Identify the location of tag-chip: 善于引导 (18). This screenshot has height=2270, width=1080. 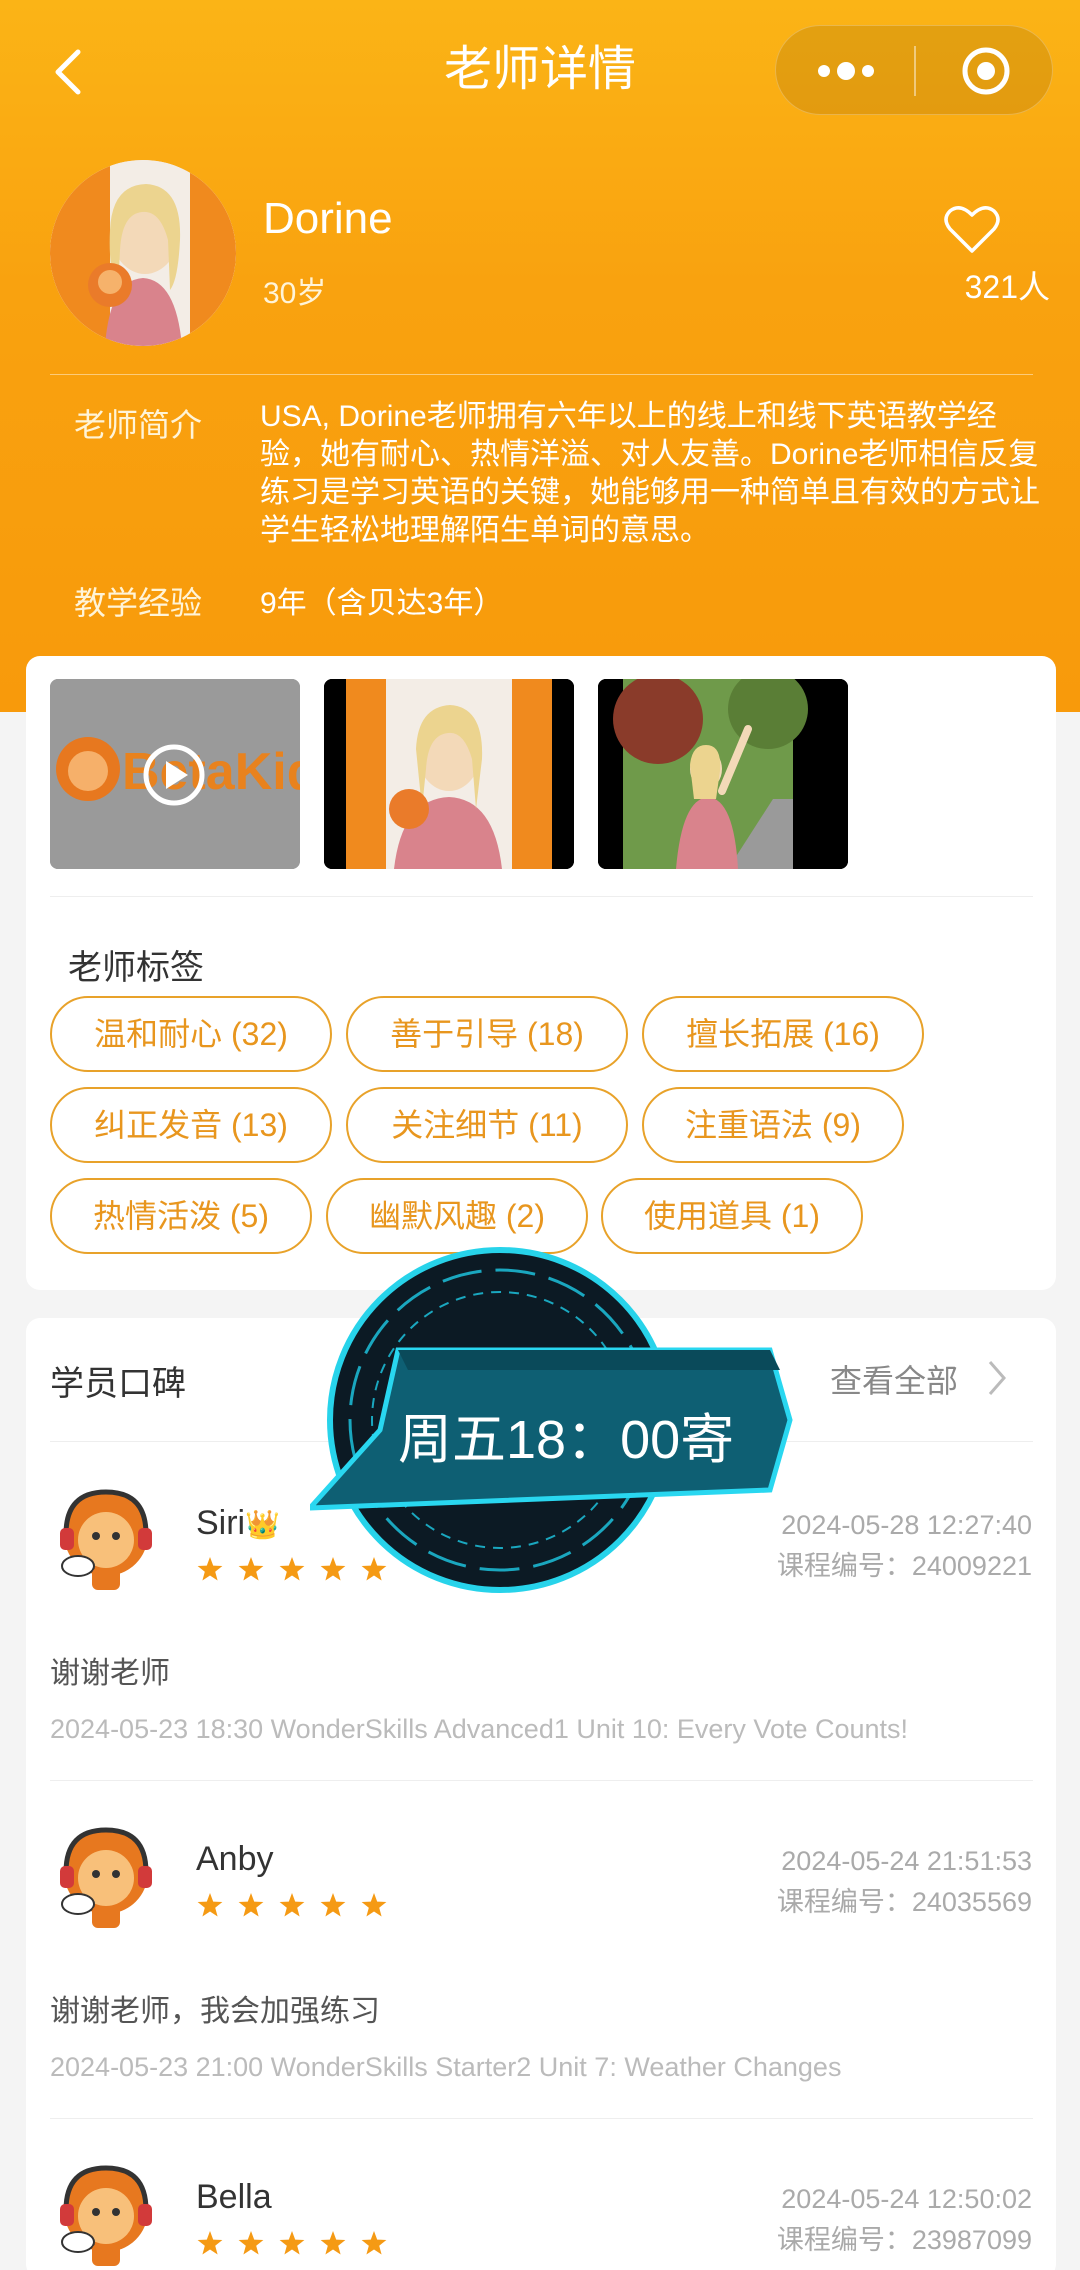
(487, 1034).